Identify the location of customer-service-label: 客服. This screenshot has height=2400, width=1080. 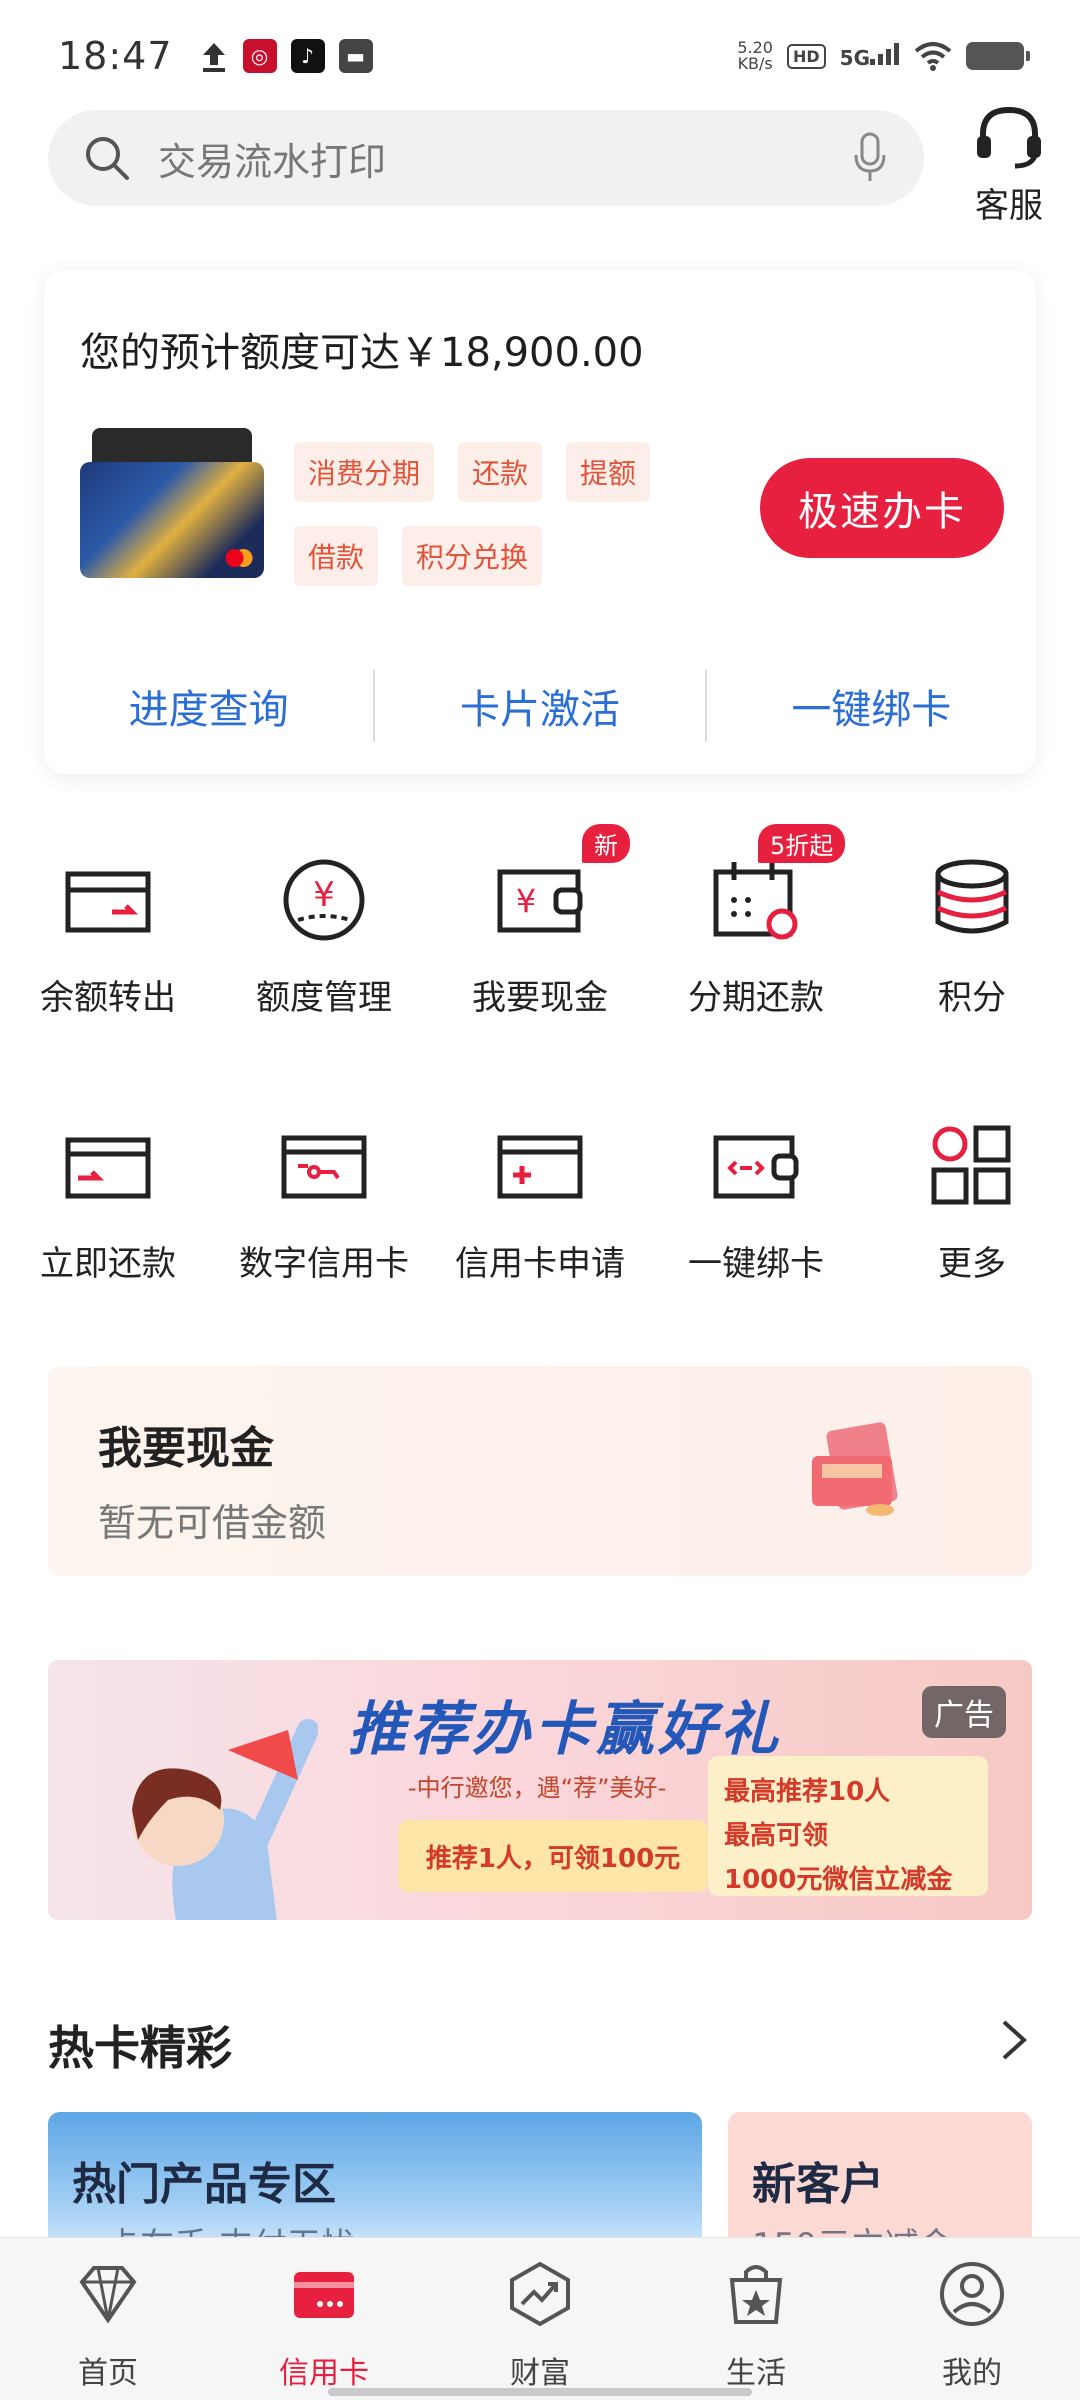
(1009, 206).